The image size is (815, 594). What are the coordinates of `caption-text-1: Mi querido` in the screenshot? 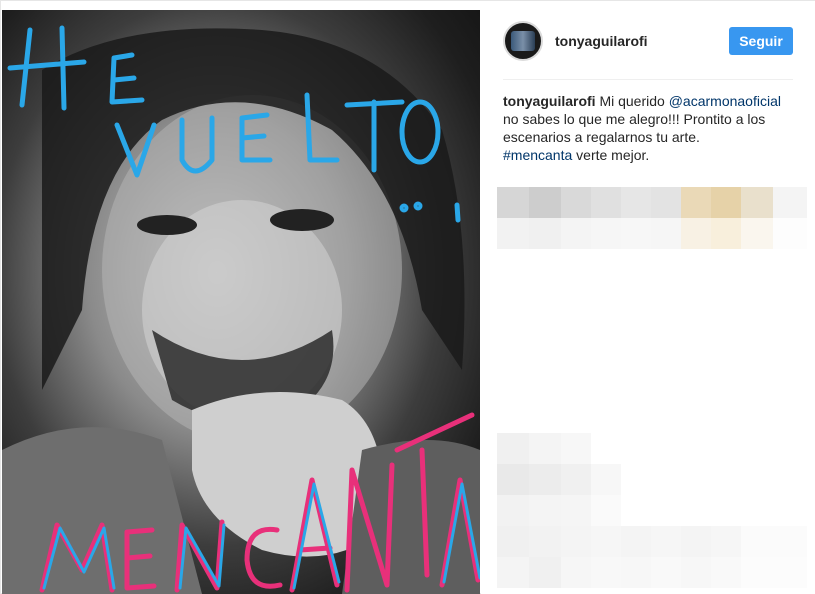 It's located at (632, 101).